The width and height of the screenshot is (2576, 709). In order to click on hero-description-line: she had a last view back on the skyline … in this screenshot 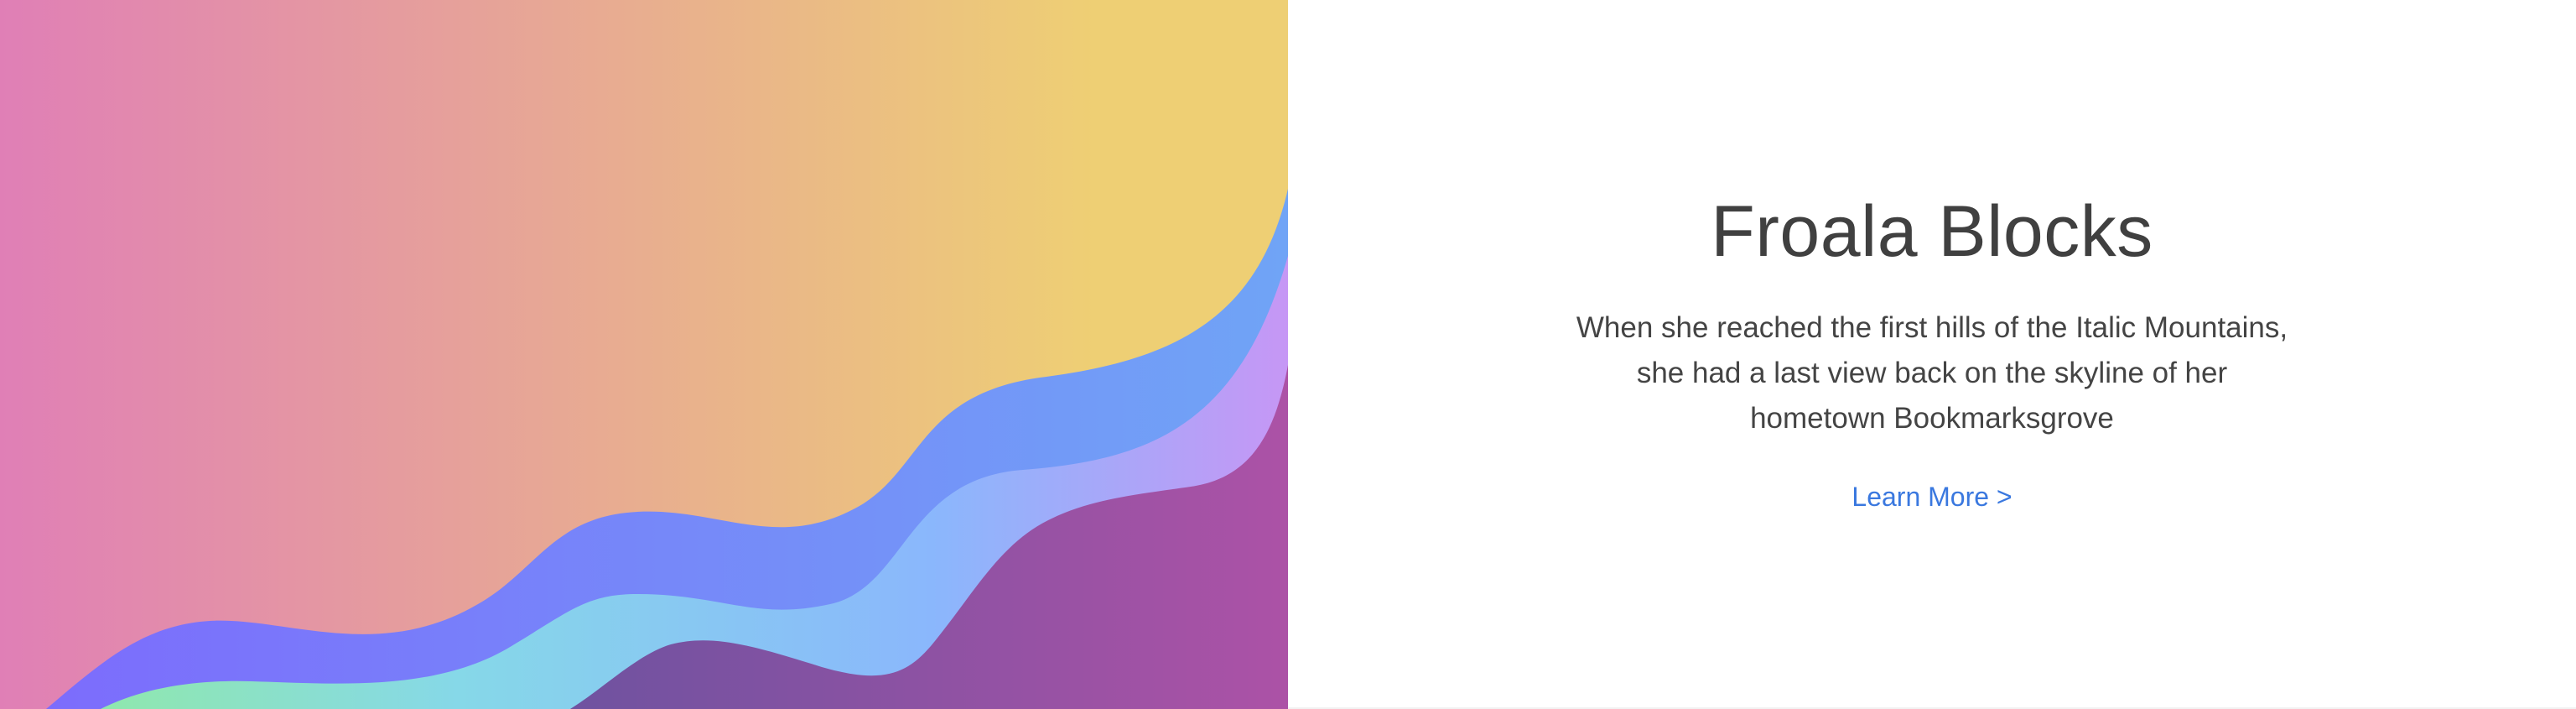, I will do `click(1932, 373)`.